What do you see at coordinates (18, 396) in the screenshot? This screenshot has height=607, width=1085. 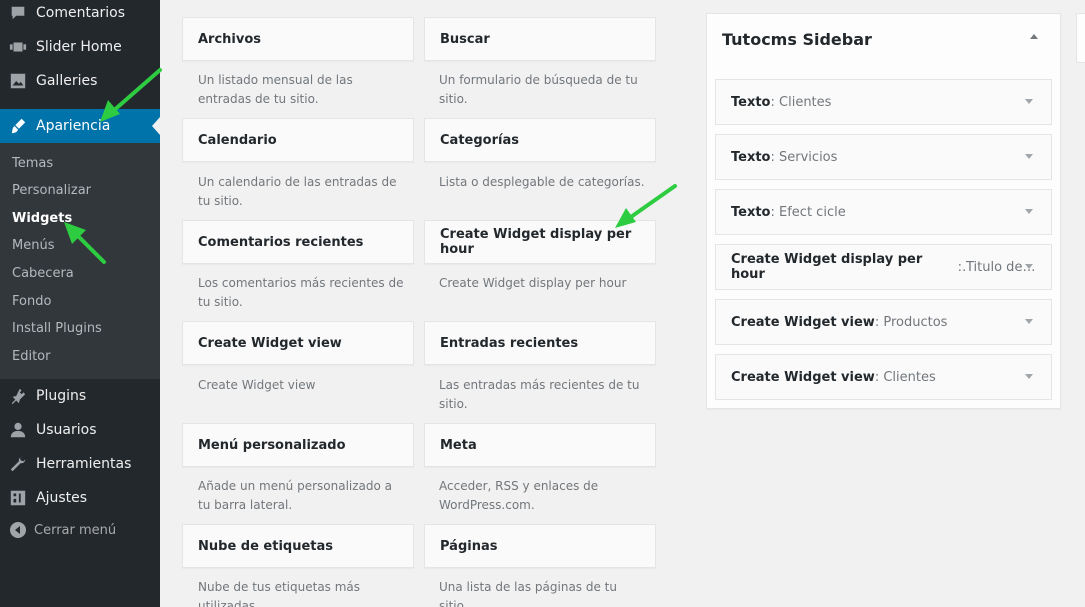 I see `plugin-icon` at bounding box center [18, 396].